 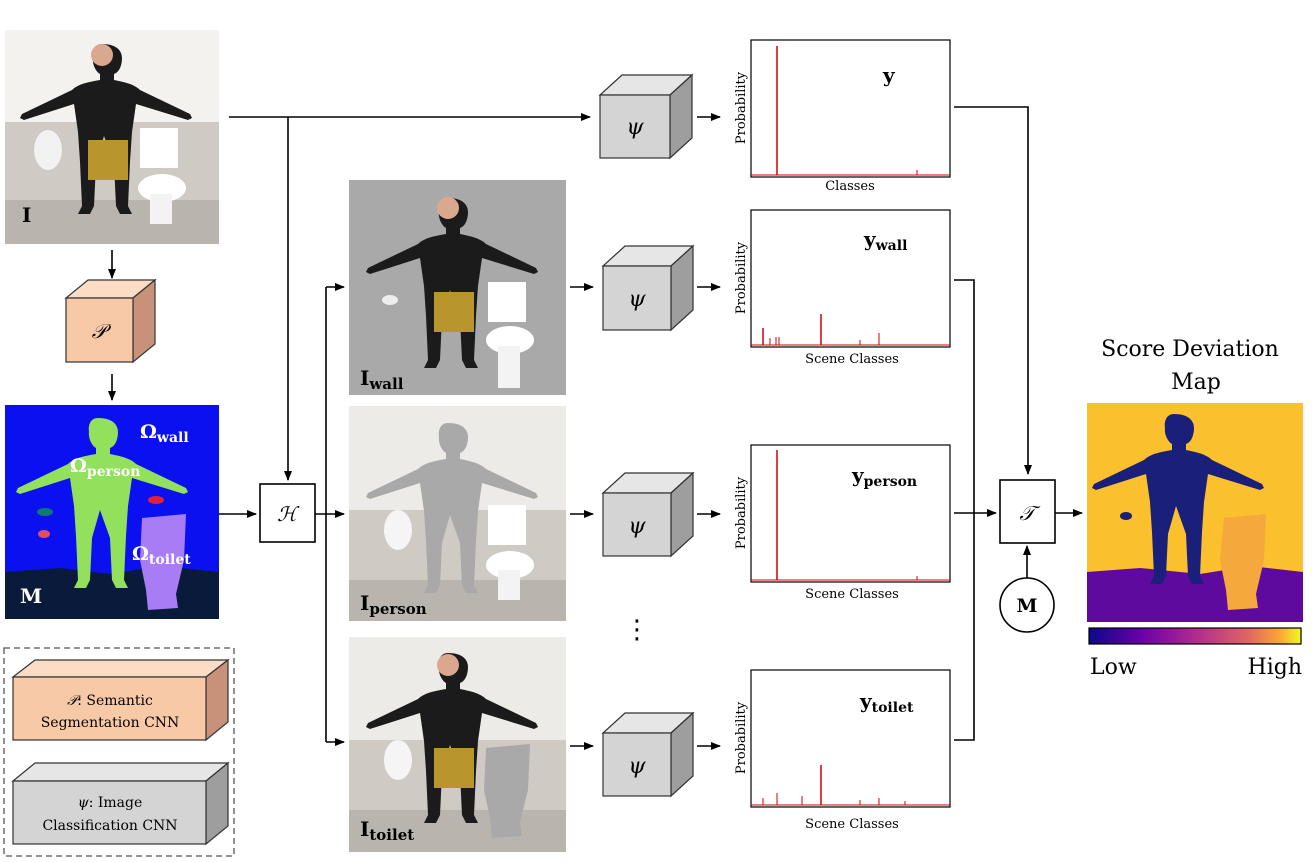 What do you see at coordinates (1195, 636) in the screenshot?
I see `colorbar` at bounding box center [1195, 636].